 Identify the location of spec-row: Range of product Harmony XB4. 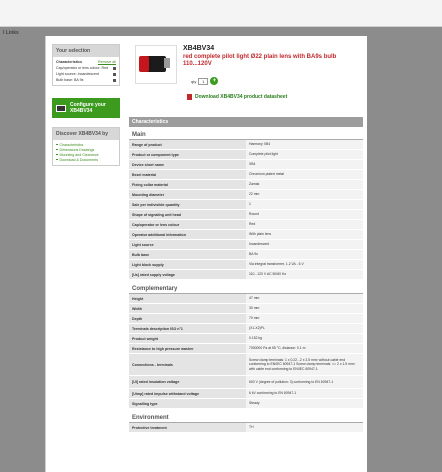
(246, 145).